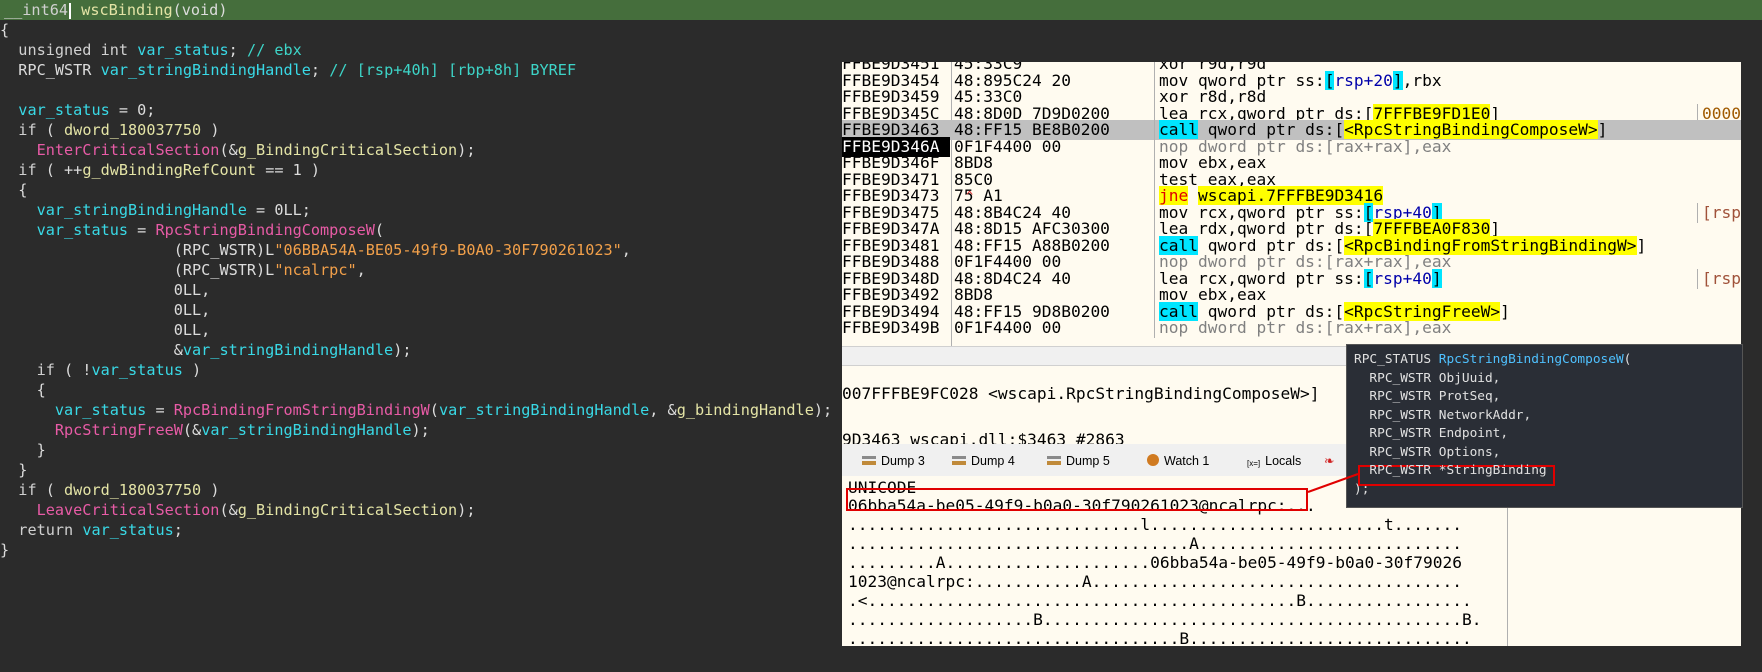  I want to click on more-tabs-icon: ❧, so click(1329, 461).